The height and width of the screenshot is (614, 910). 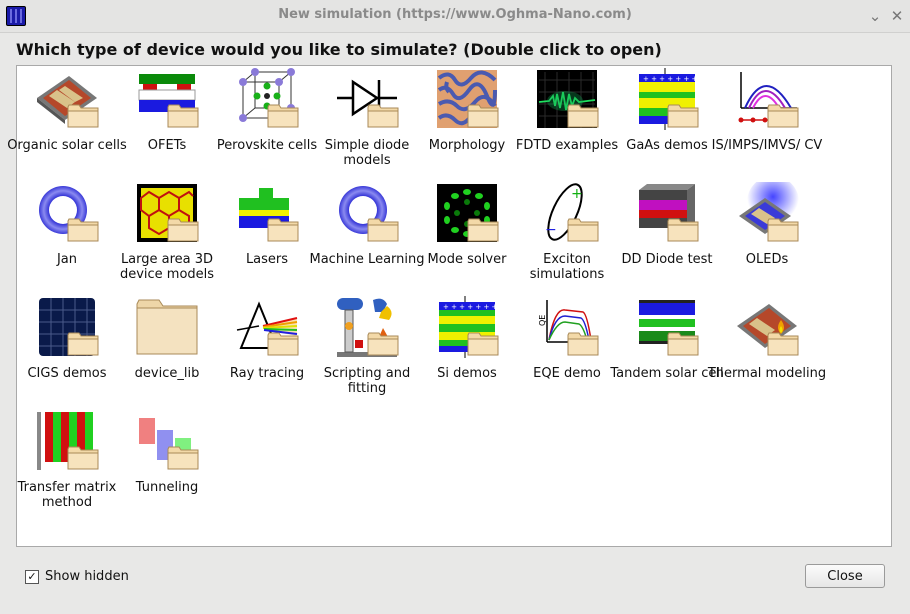 I want to click on window-close-button: ✕, so click(x=897, y=16).